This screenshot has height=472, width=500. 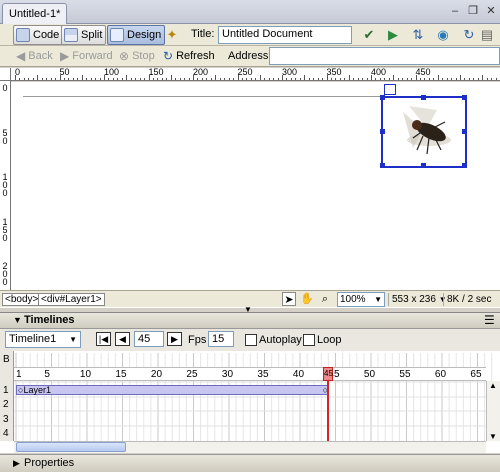 I want to click on minimize-icon: –, so click(x=455, y=11).